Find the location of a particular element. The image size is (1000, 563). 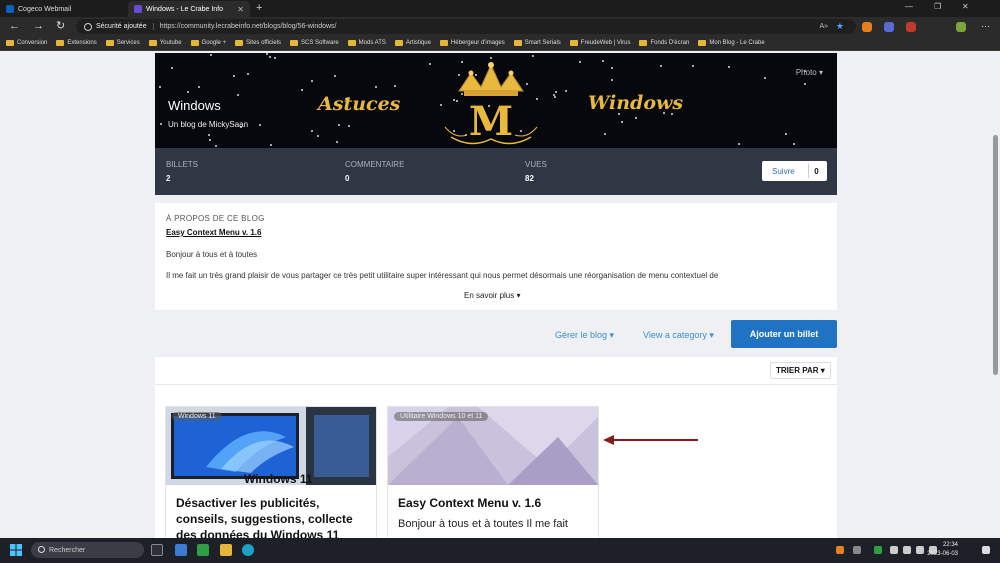

bookmark-item: Services is located at coordinates (122, 43).